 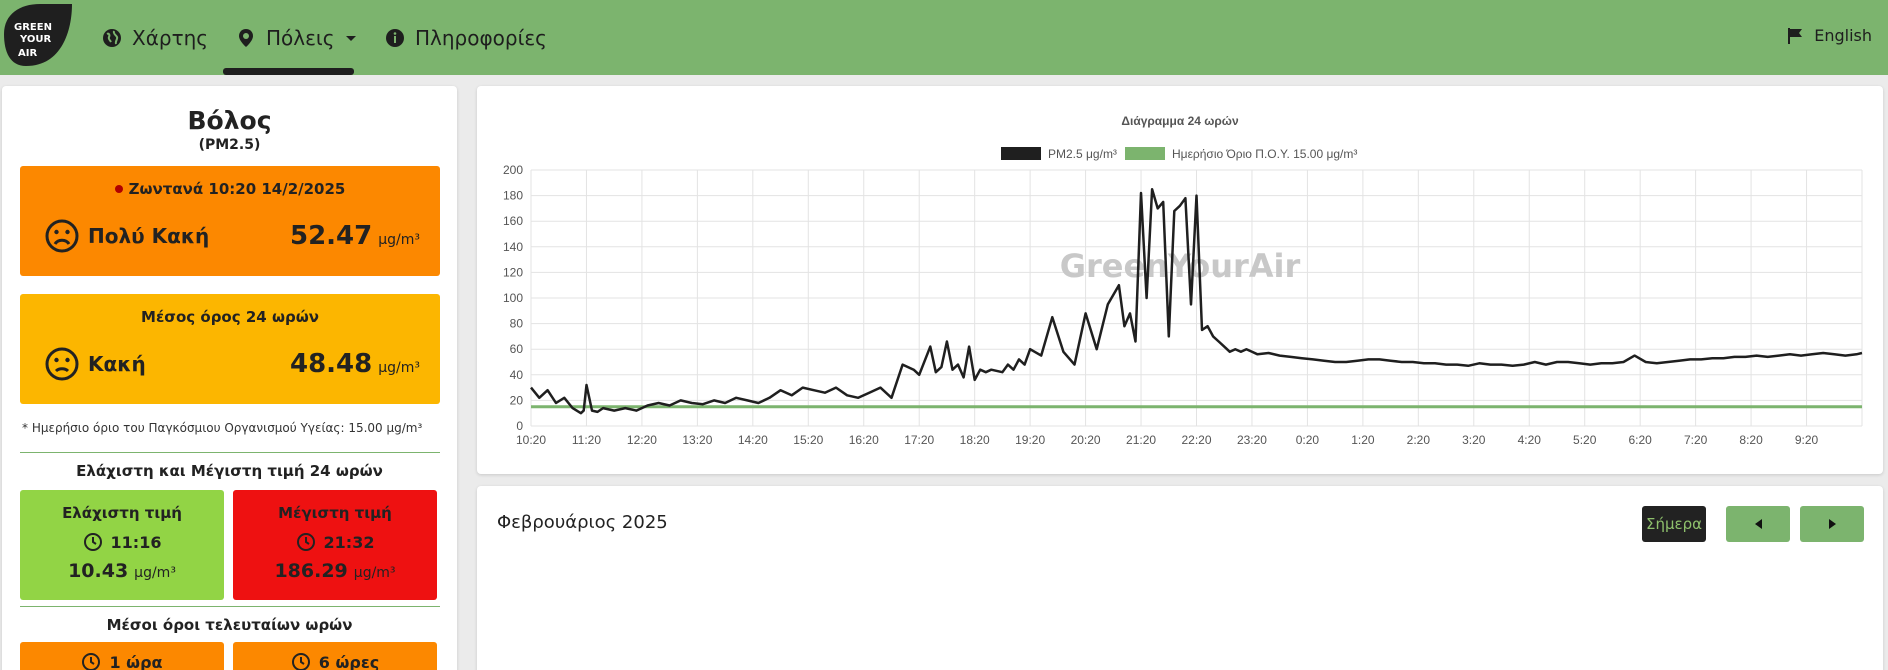 I want to click on info-circle-icon, so click(x=395, y=38).